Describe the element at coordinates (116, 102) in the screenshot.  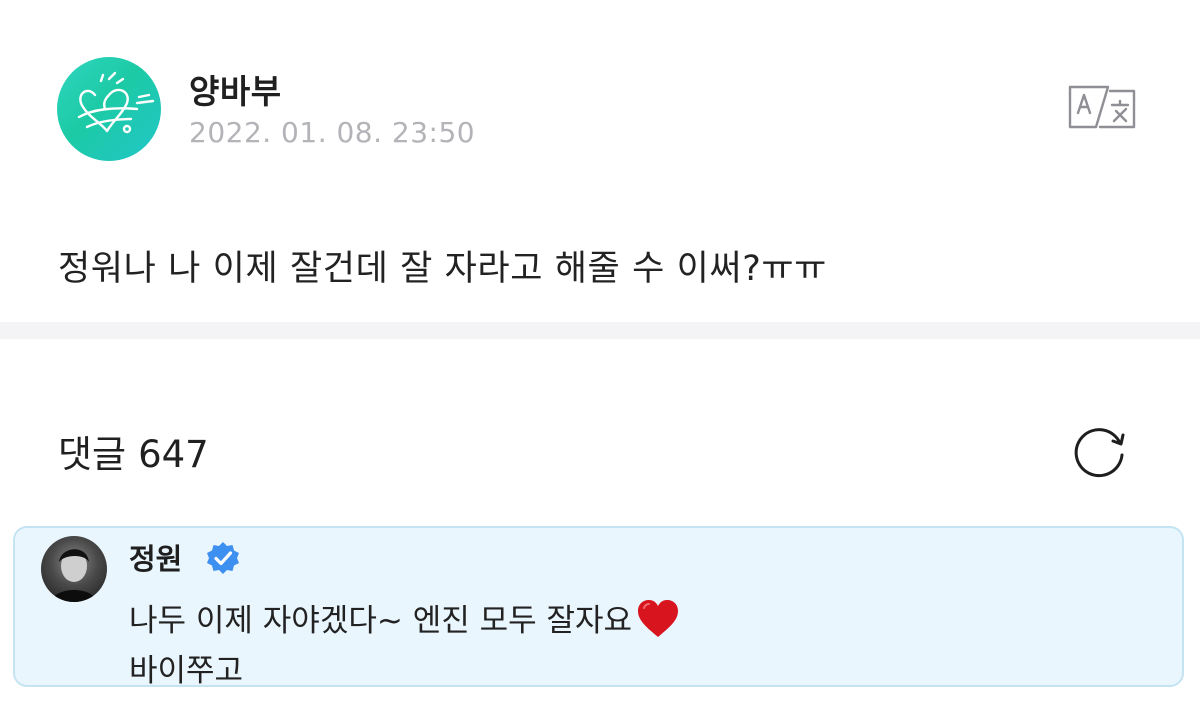
I see `heart-doodle-avatar-icon` at that location.